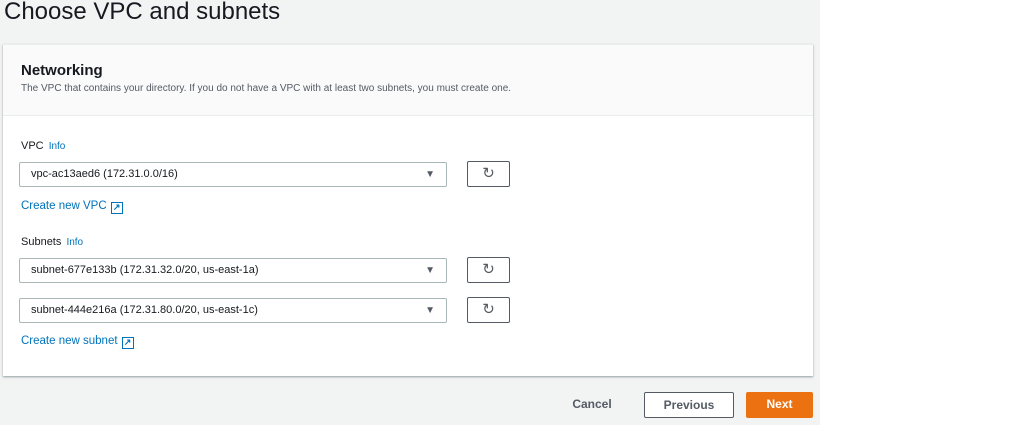  Describe the element at coordinates (104, 174) in the screenshot. I see `vpc-select-value: vpc-ac13aed6 (172.31.0.0/16)` at that location.